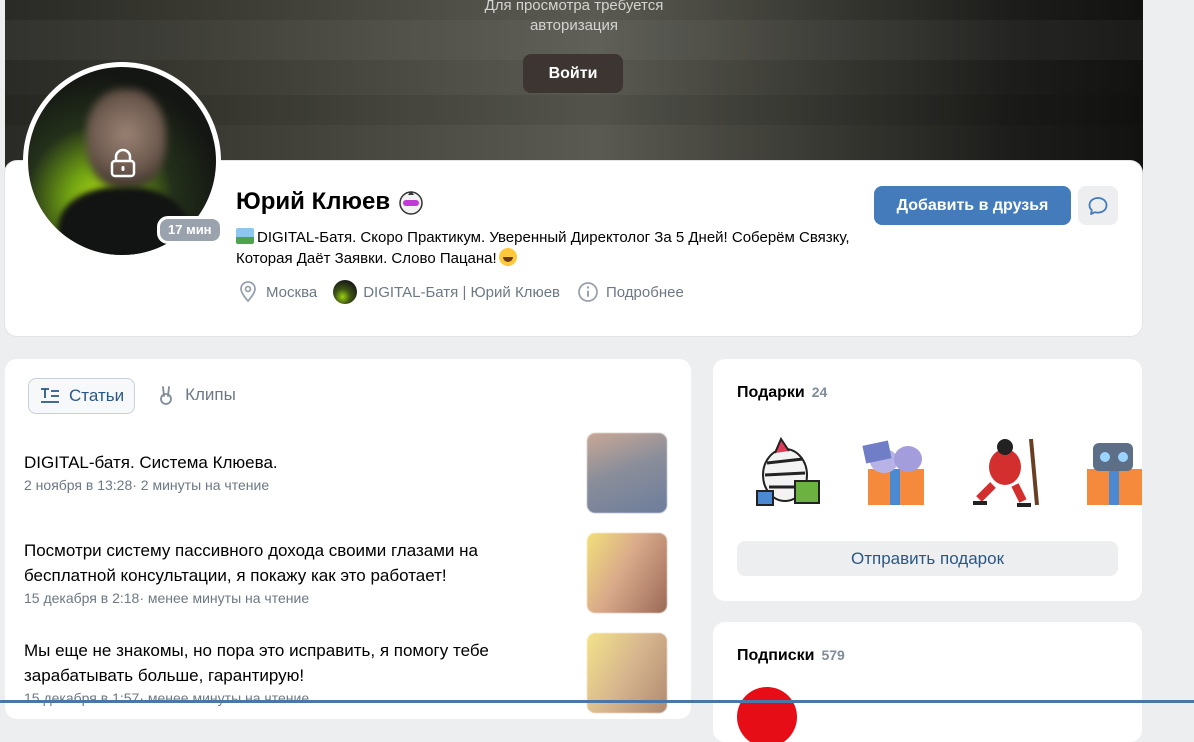 The image size is (1194, 742). I want to click on subscriptions-header: Подписки 579, so click(791, 656).